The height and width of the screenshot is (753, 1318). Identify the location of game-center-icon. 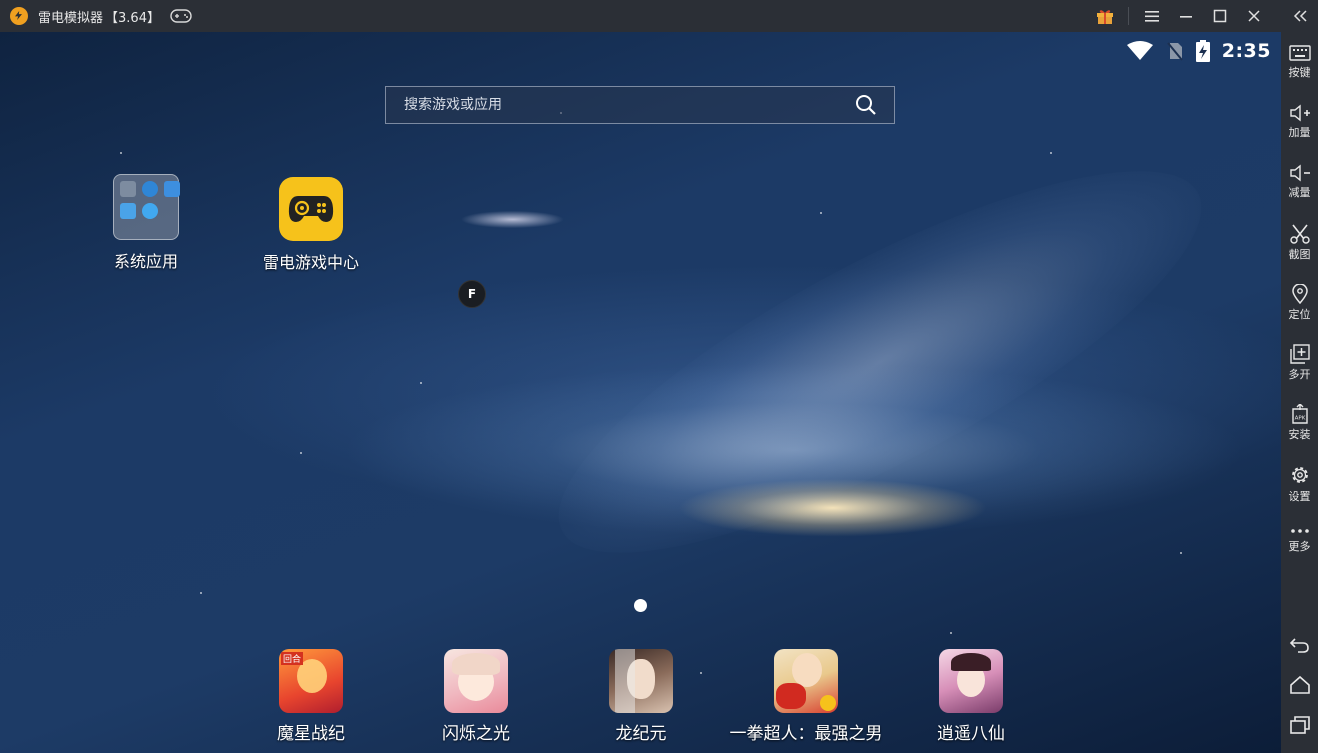
(311, 209).